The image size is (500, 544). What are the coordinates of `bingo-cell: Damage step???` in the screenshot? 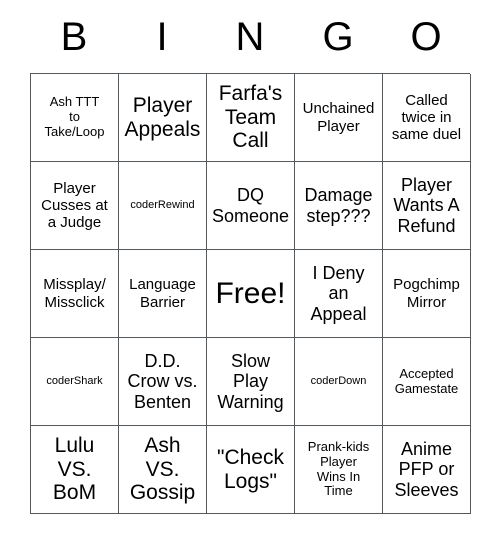 It's located at (339, 206).